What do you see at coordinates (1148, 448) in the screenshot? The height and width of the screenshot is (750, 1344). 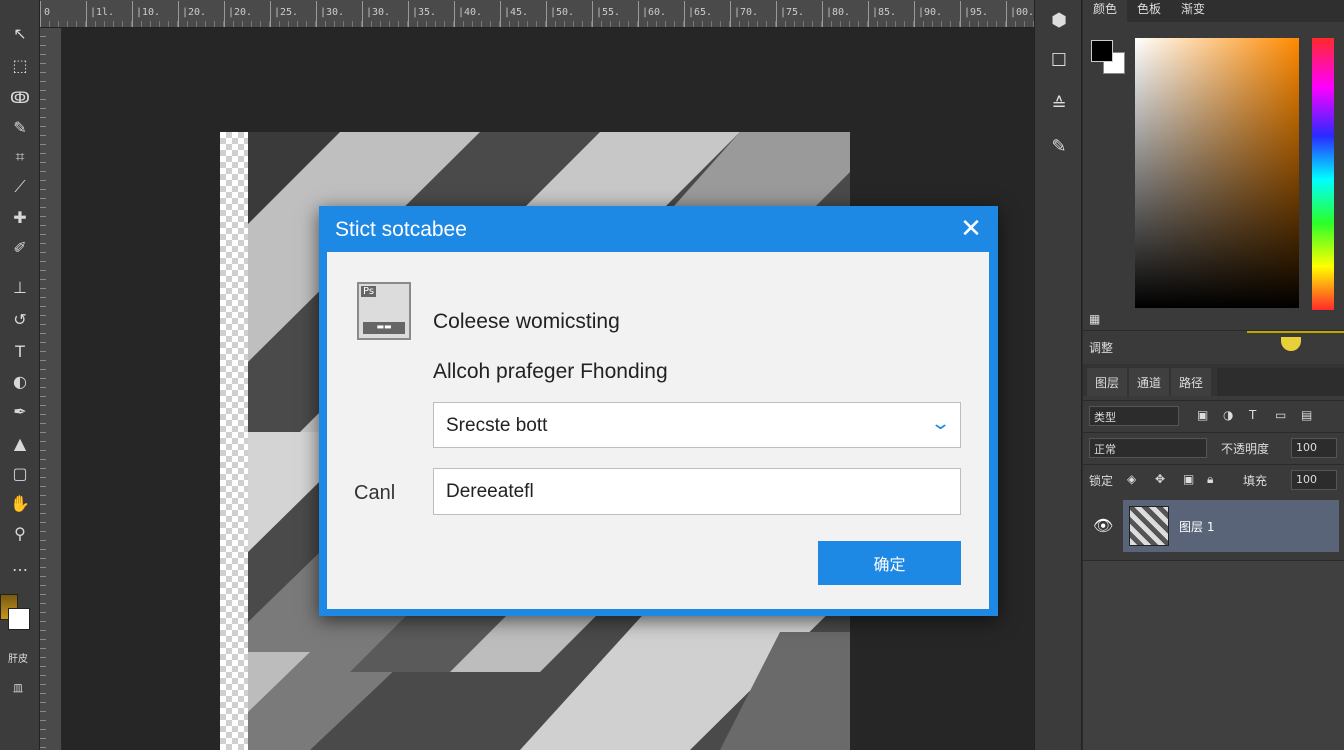 I see `blend-mode-select: 正常` at bounding box center [1148, 448].